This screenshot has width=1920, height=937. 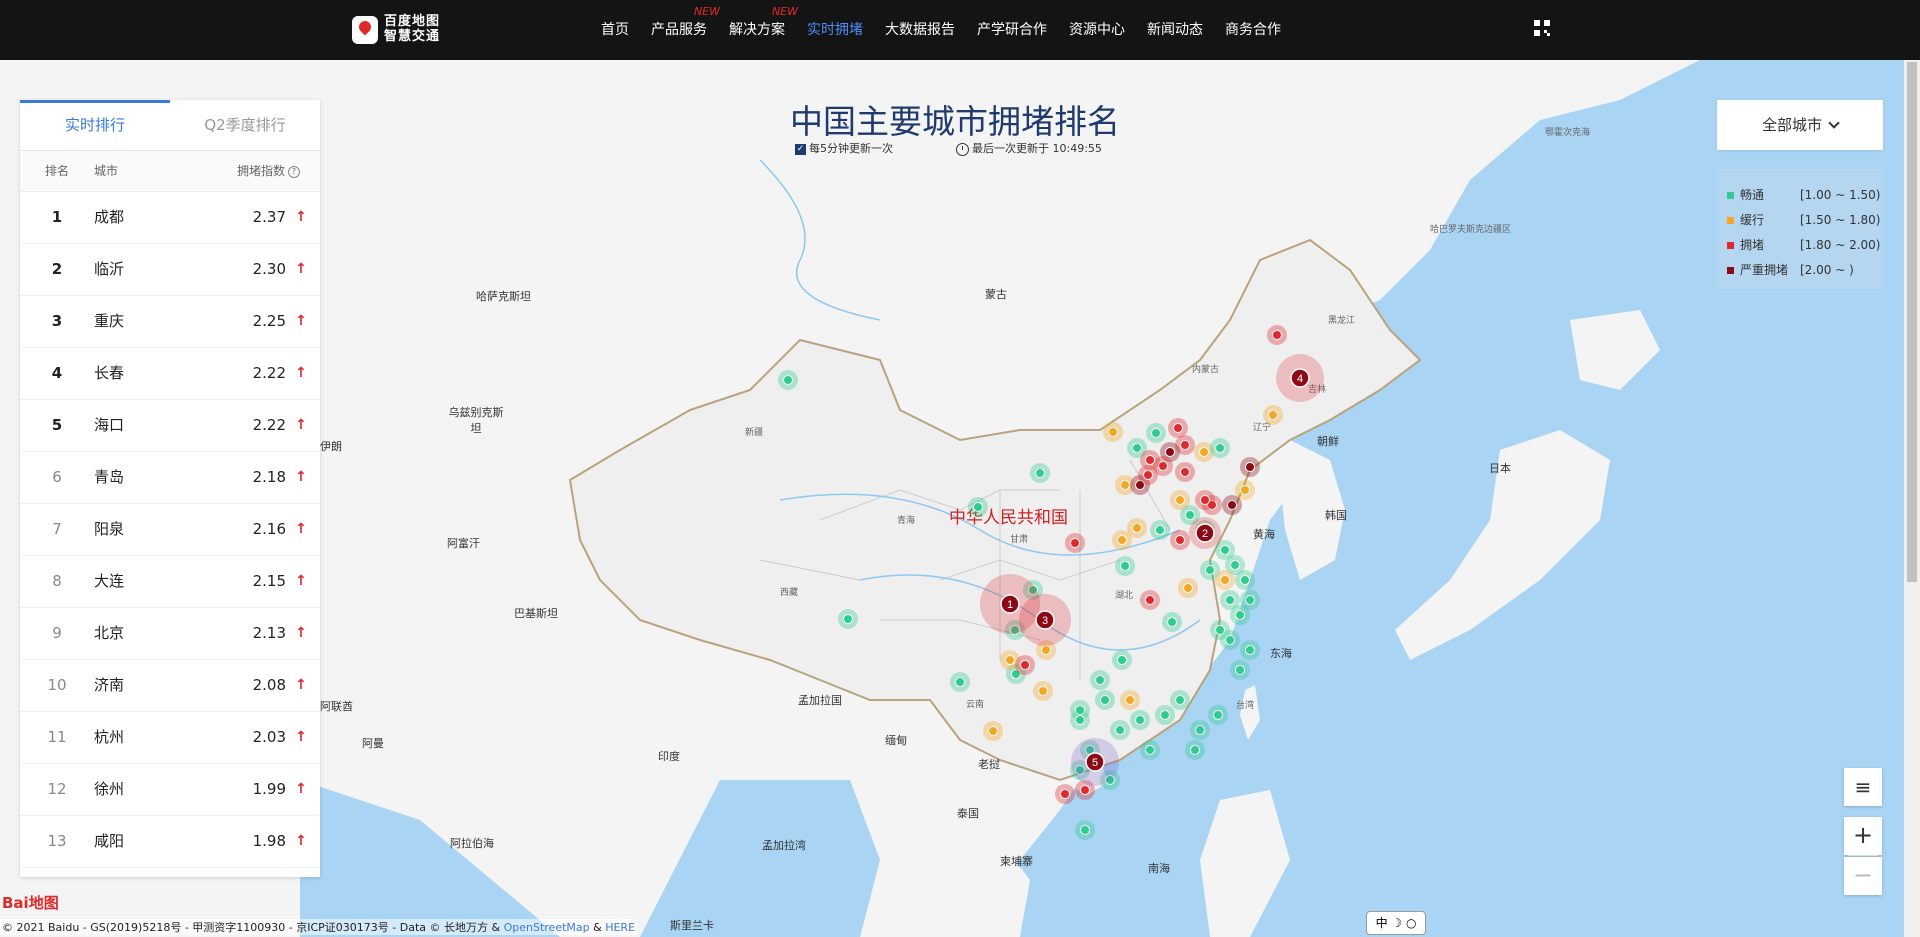 What do you see at coordinates (398, 30) in the screenshot?
I see `logo: 百度地图 智慧交通` at bounding box center [398, 30].